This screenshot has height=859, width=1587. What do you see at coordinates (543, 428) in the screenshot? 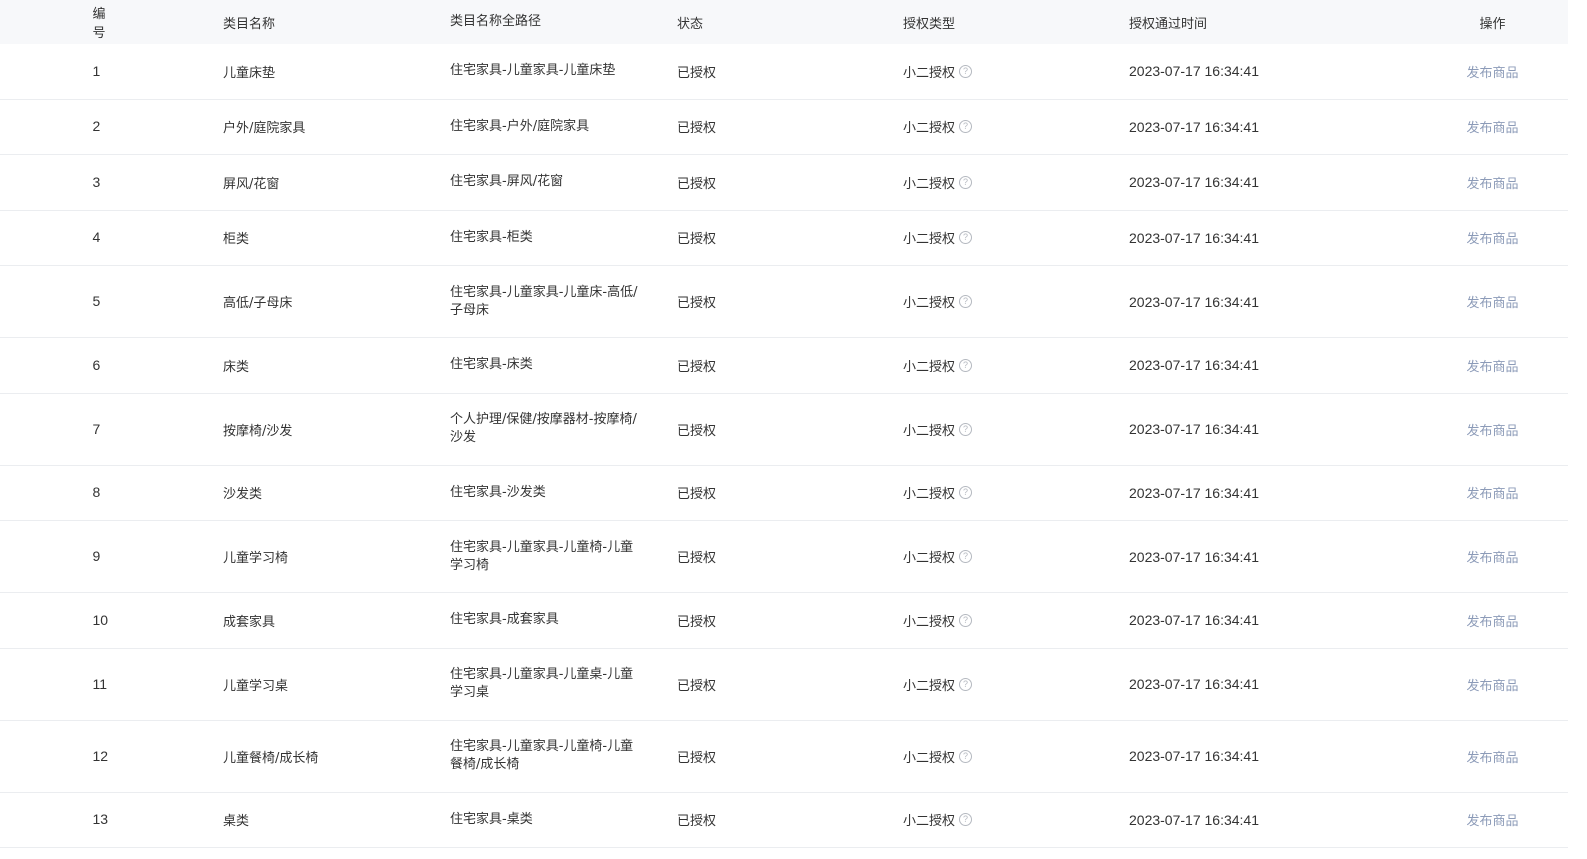
I see `category-path: 个人护理/保健/按摩器材-按摩椅/沙发` at bounding box center [543, 428].